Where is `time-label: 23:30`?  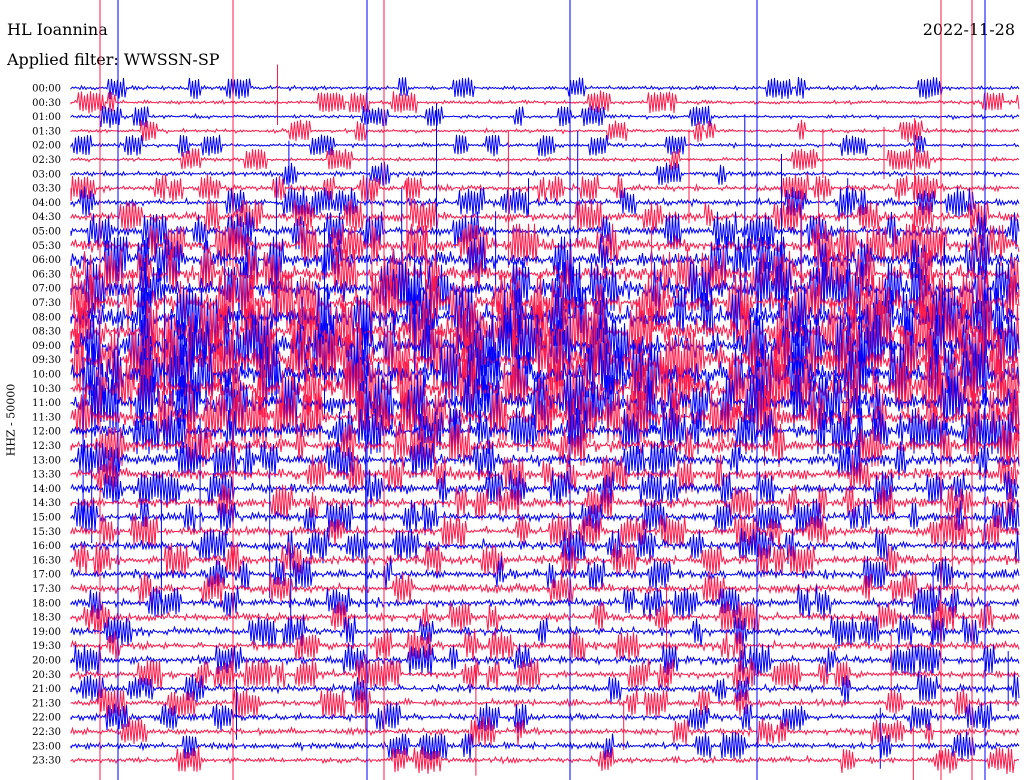
time-label: 23:30 is located at coordinates (46, 761).